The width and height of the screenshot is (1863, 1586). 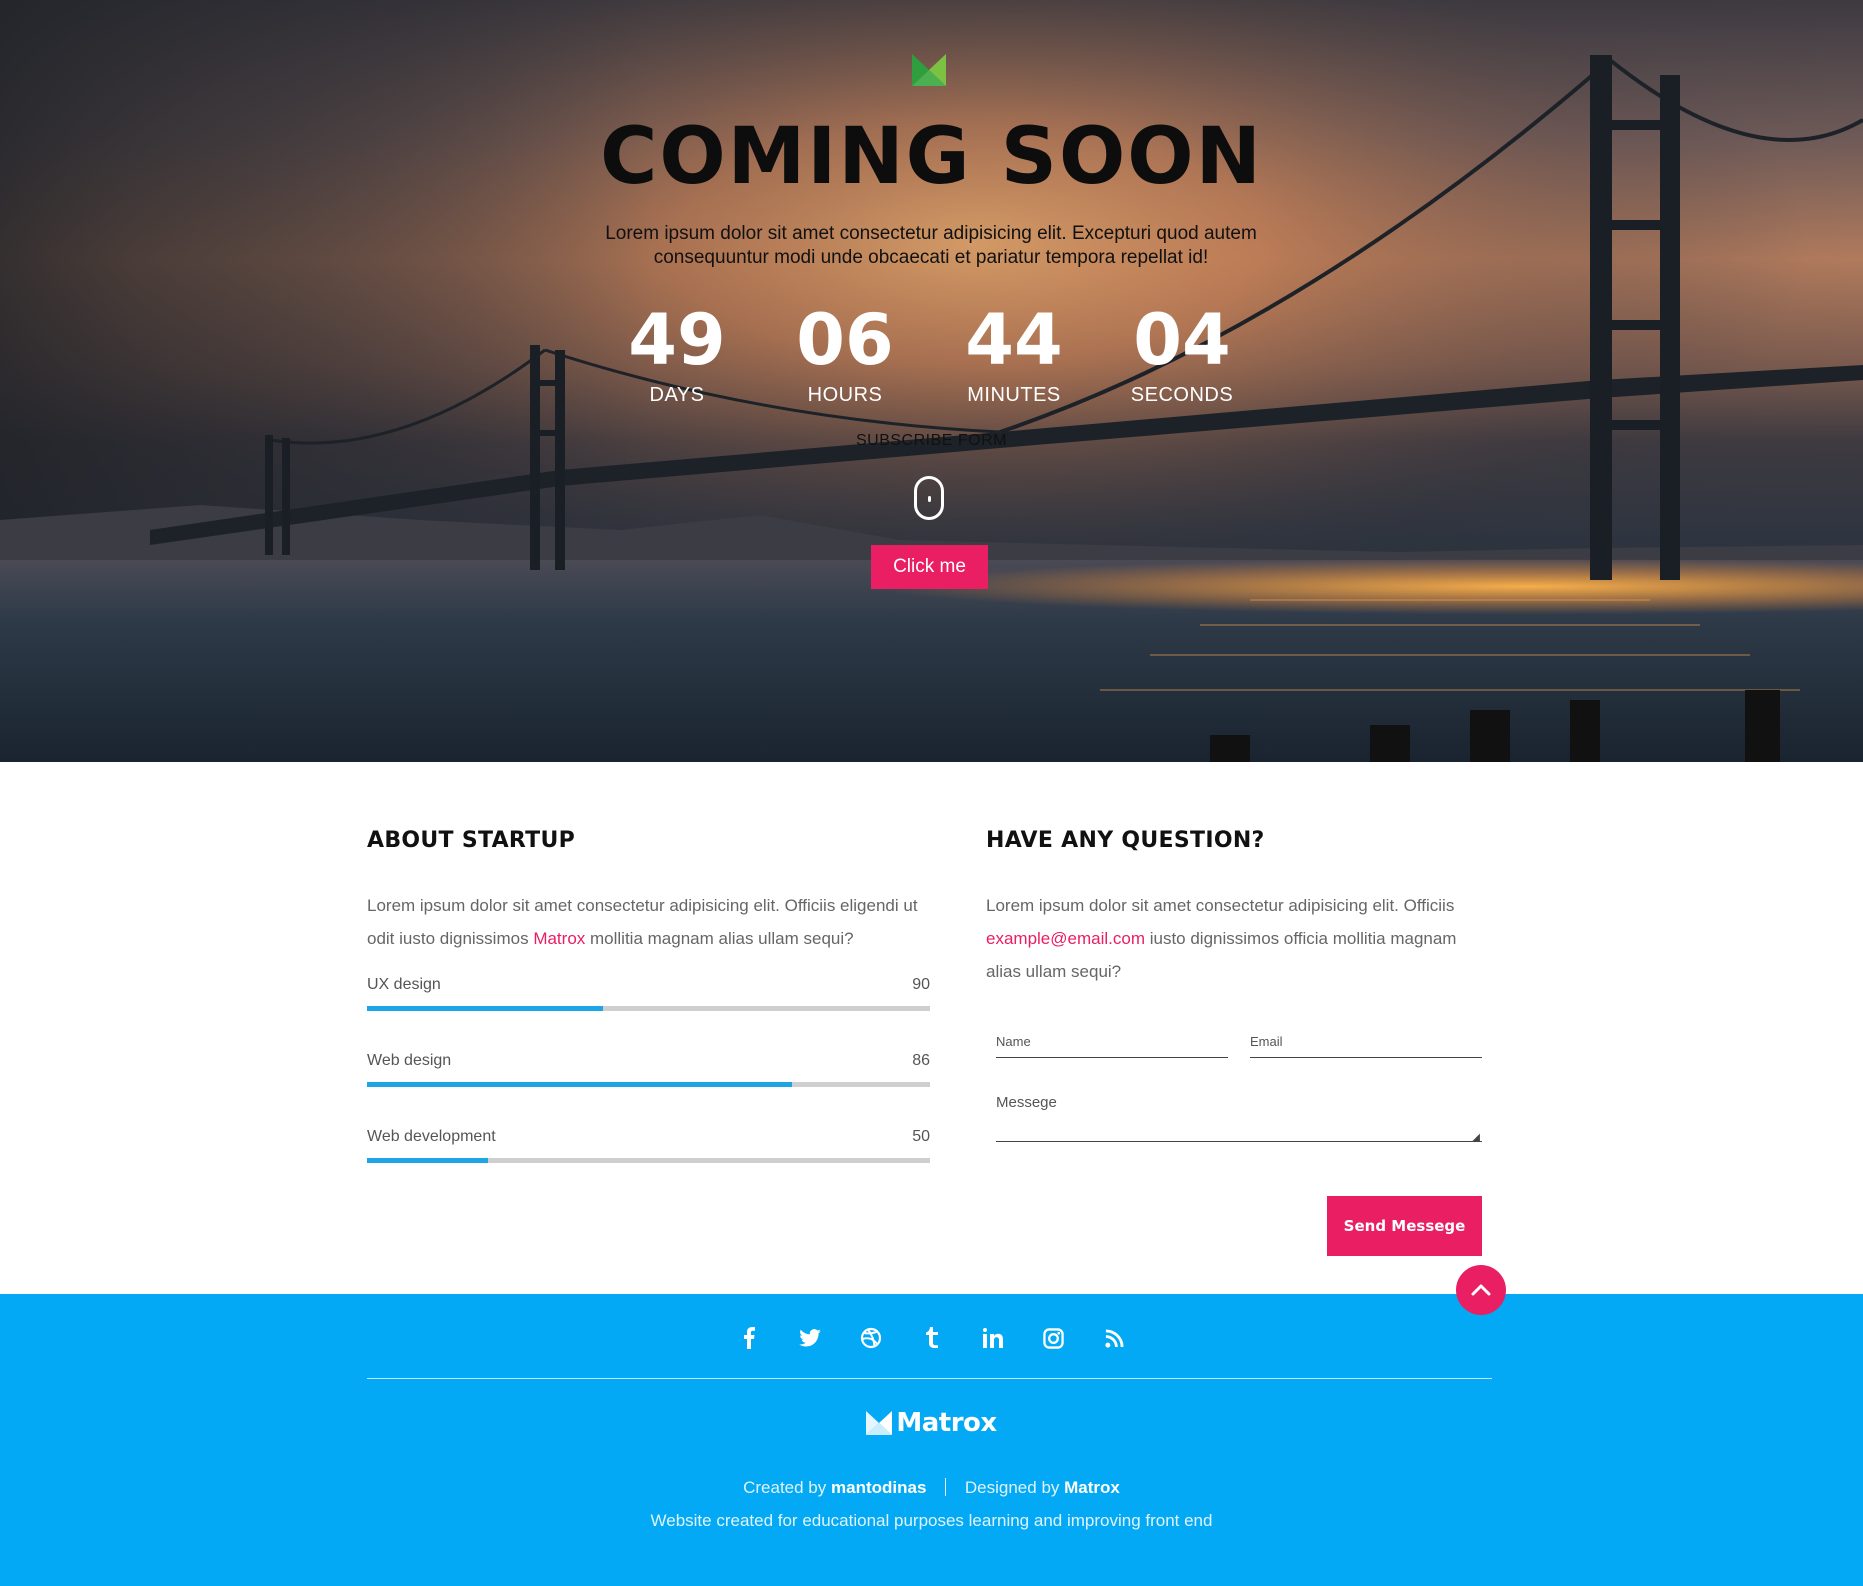 I want to click on dribbble-icon, so click(x=870, y=1338).